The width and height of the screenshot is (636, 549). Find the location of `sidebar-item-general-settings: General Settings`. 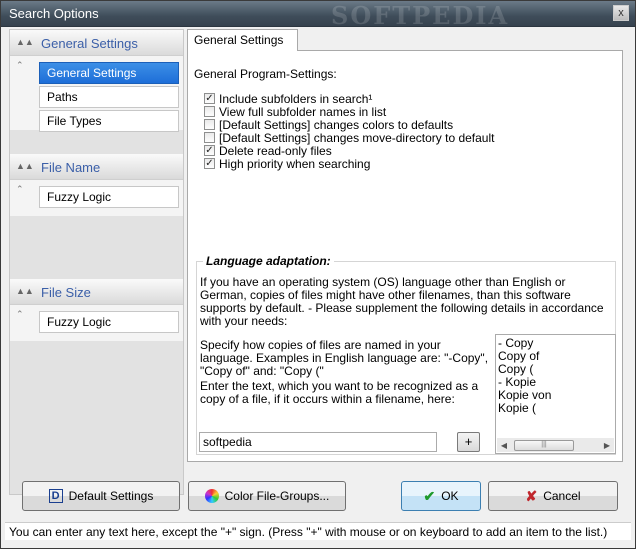

sidebar-item-general-settings: General Settings is located at coordinates (109, 73).